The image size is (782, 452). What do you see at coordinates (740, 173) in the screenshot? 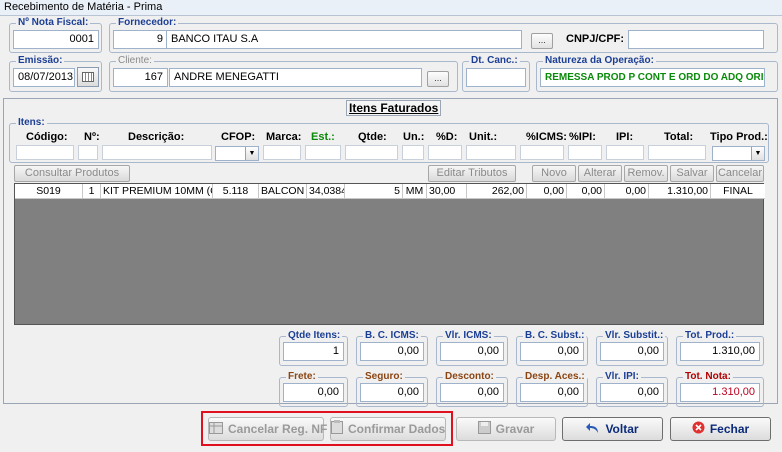
I see `cancelar-button: Cancelar` at bounding box center [740, 173].